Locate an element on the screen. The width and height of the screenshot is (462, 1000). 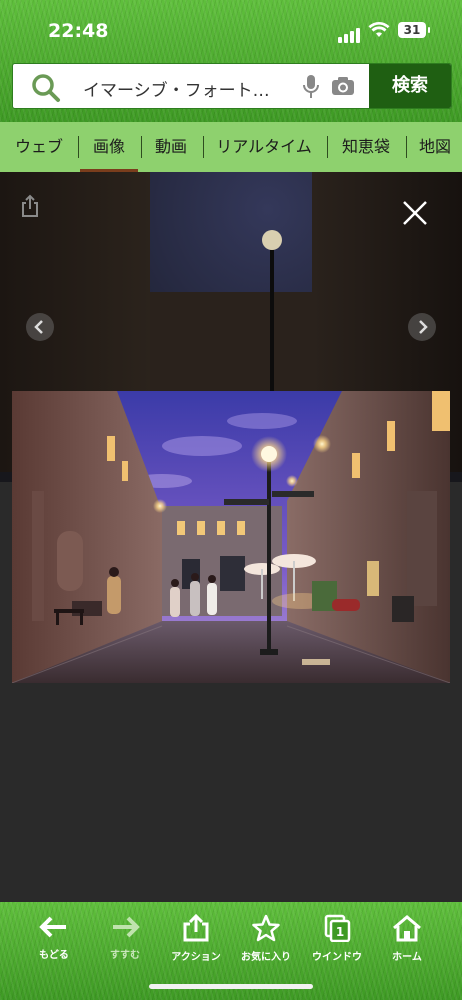
battery-icon: 31 is located at coordinates (414, 30).